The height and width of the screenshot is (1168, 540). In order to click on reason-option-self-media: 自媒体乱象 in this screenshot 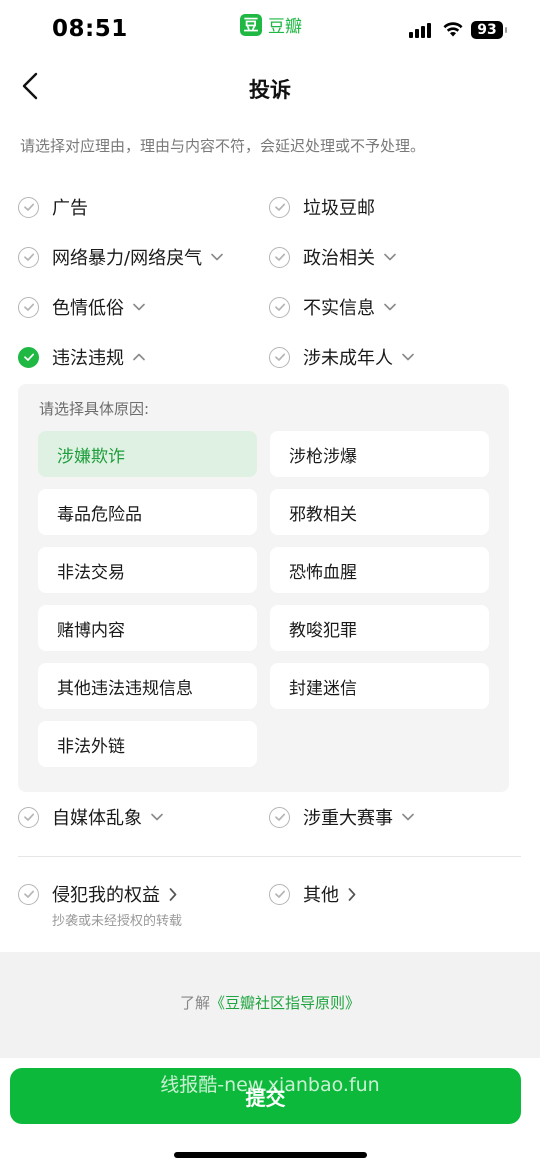, I will do `click(90, 817)`.